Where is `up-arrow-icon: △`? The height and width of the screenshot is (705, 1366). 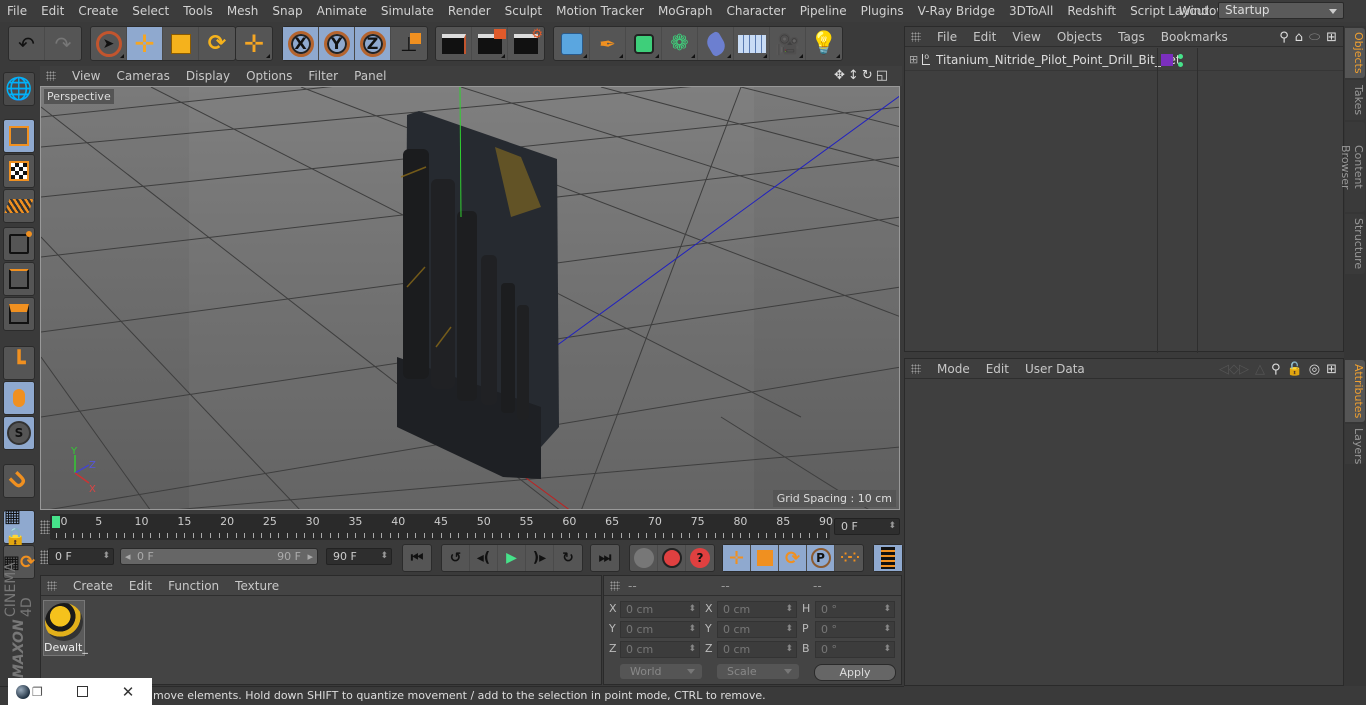 up-arrow-icon: △ is located at coordinates (1260, 369).